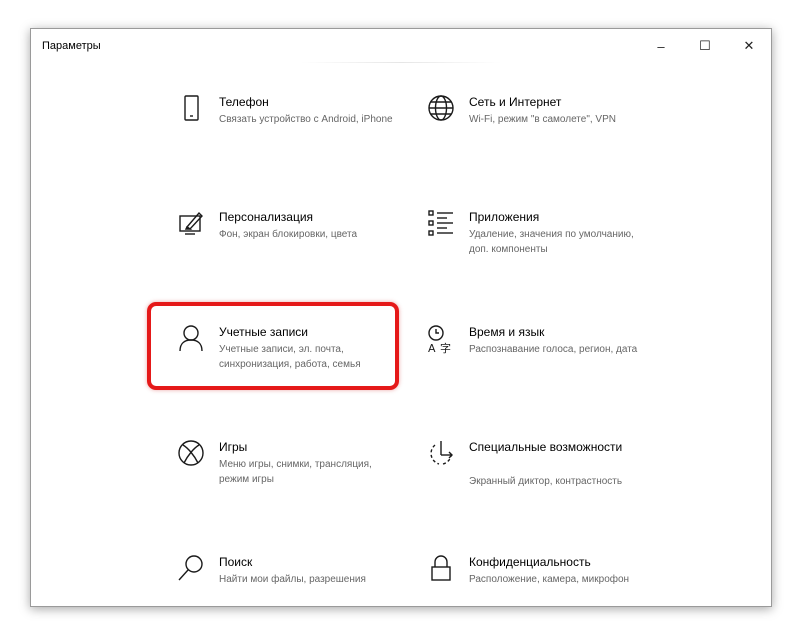 The image size is (800, 635). I want to click on personalization-icon, so click(191, 223).